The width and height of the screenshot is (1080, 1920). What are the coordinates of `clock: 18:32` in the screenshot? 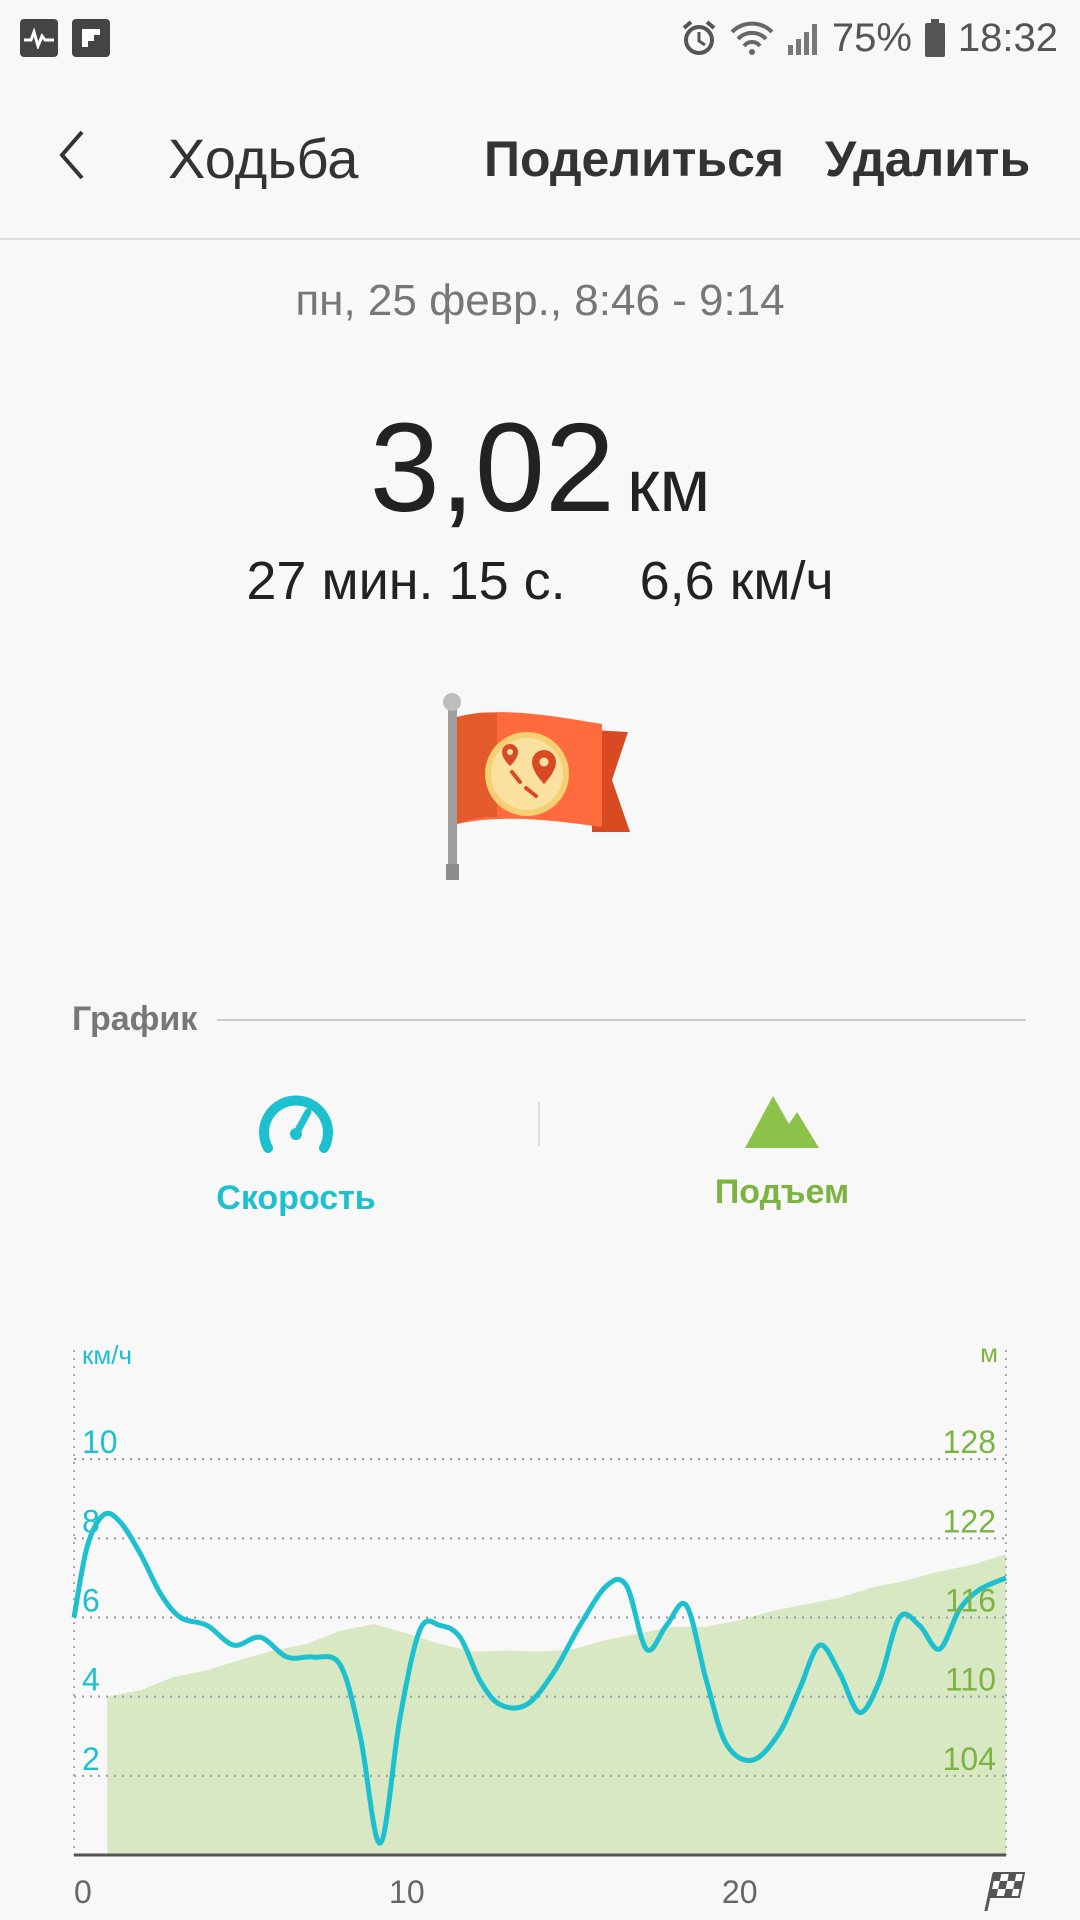 It's located at (1007, 37).